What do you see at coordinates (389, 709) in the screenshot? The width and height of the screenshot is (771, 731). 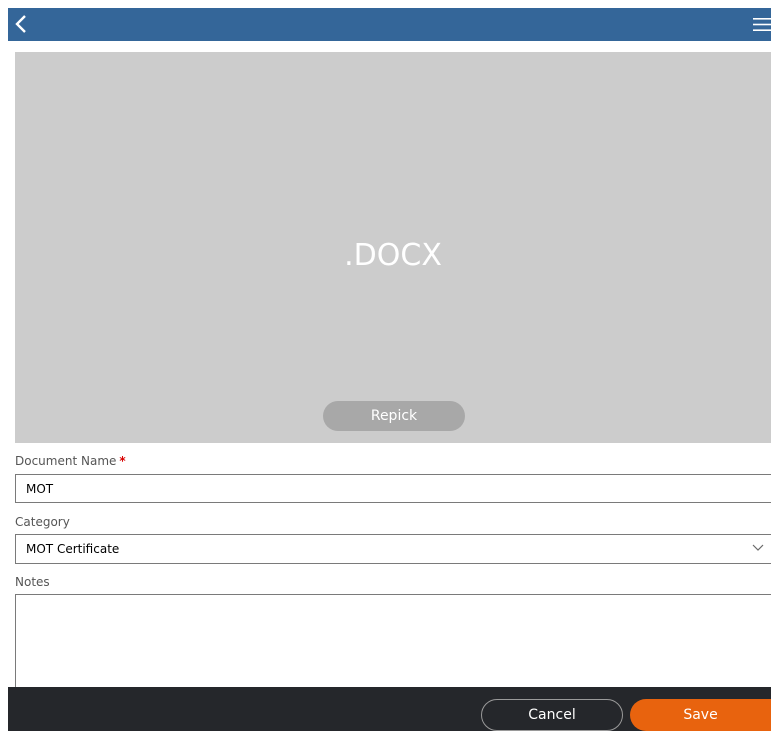 I see `action-bar: Cancel Save` at bounding box center [389, 709].